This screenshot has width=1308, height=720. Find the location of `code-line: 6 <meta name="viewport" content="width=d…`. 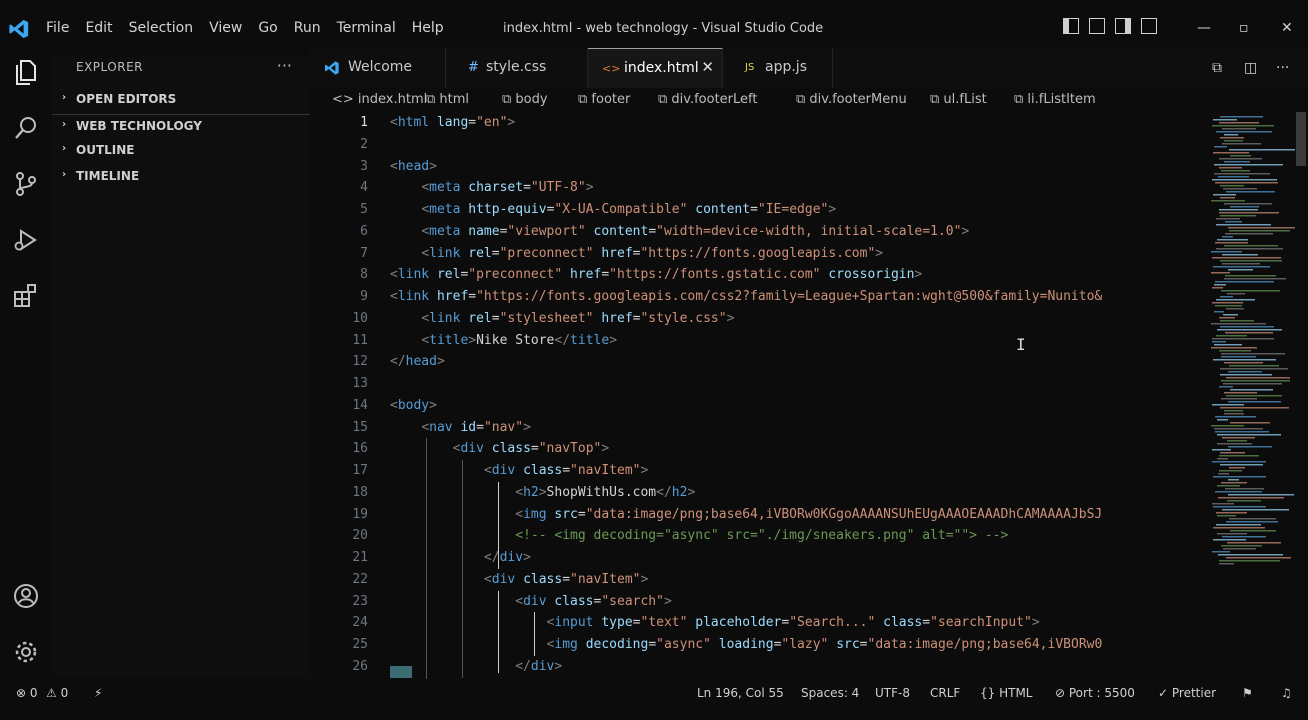

code-line: 6 <meta name="viewport" content="width=d… is located at coordinates (809, 232).